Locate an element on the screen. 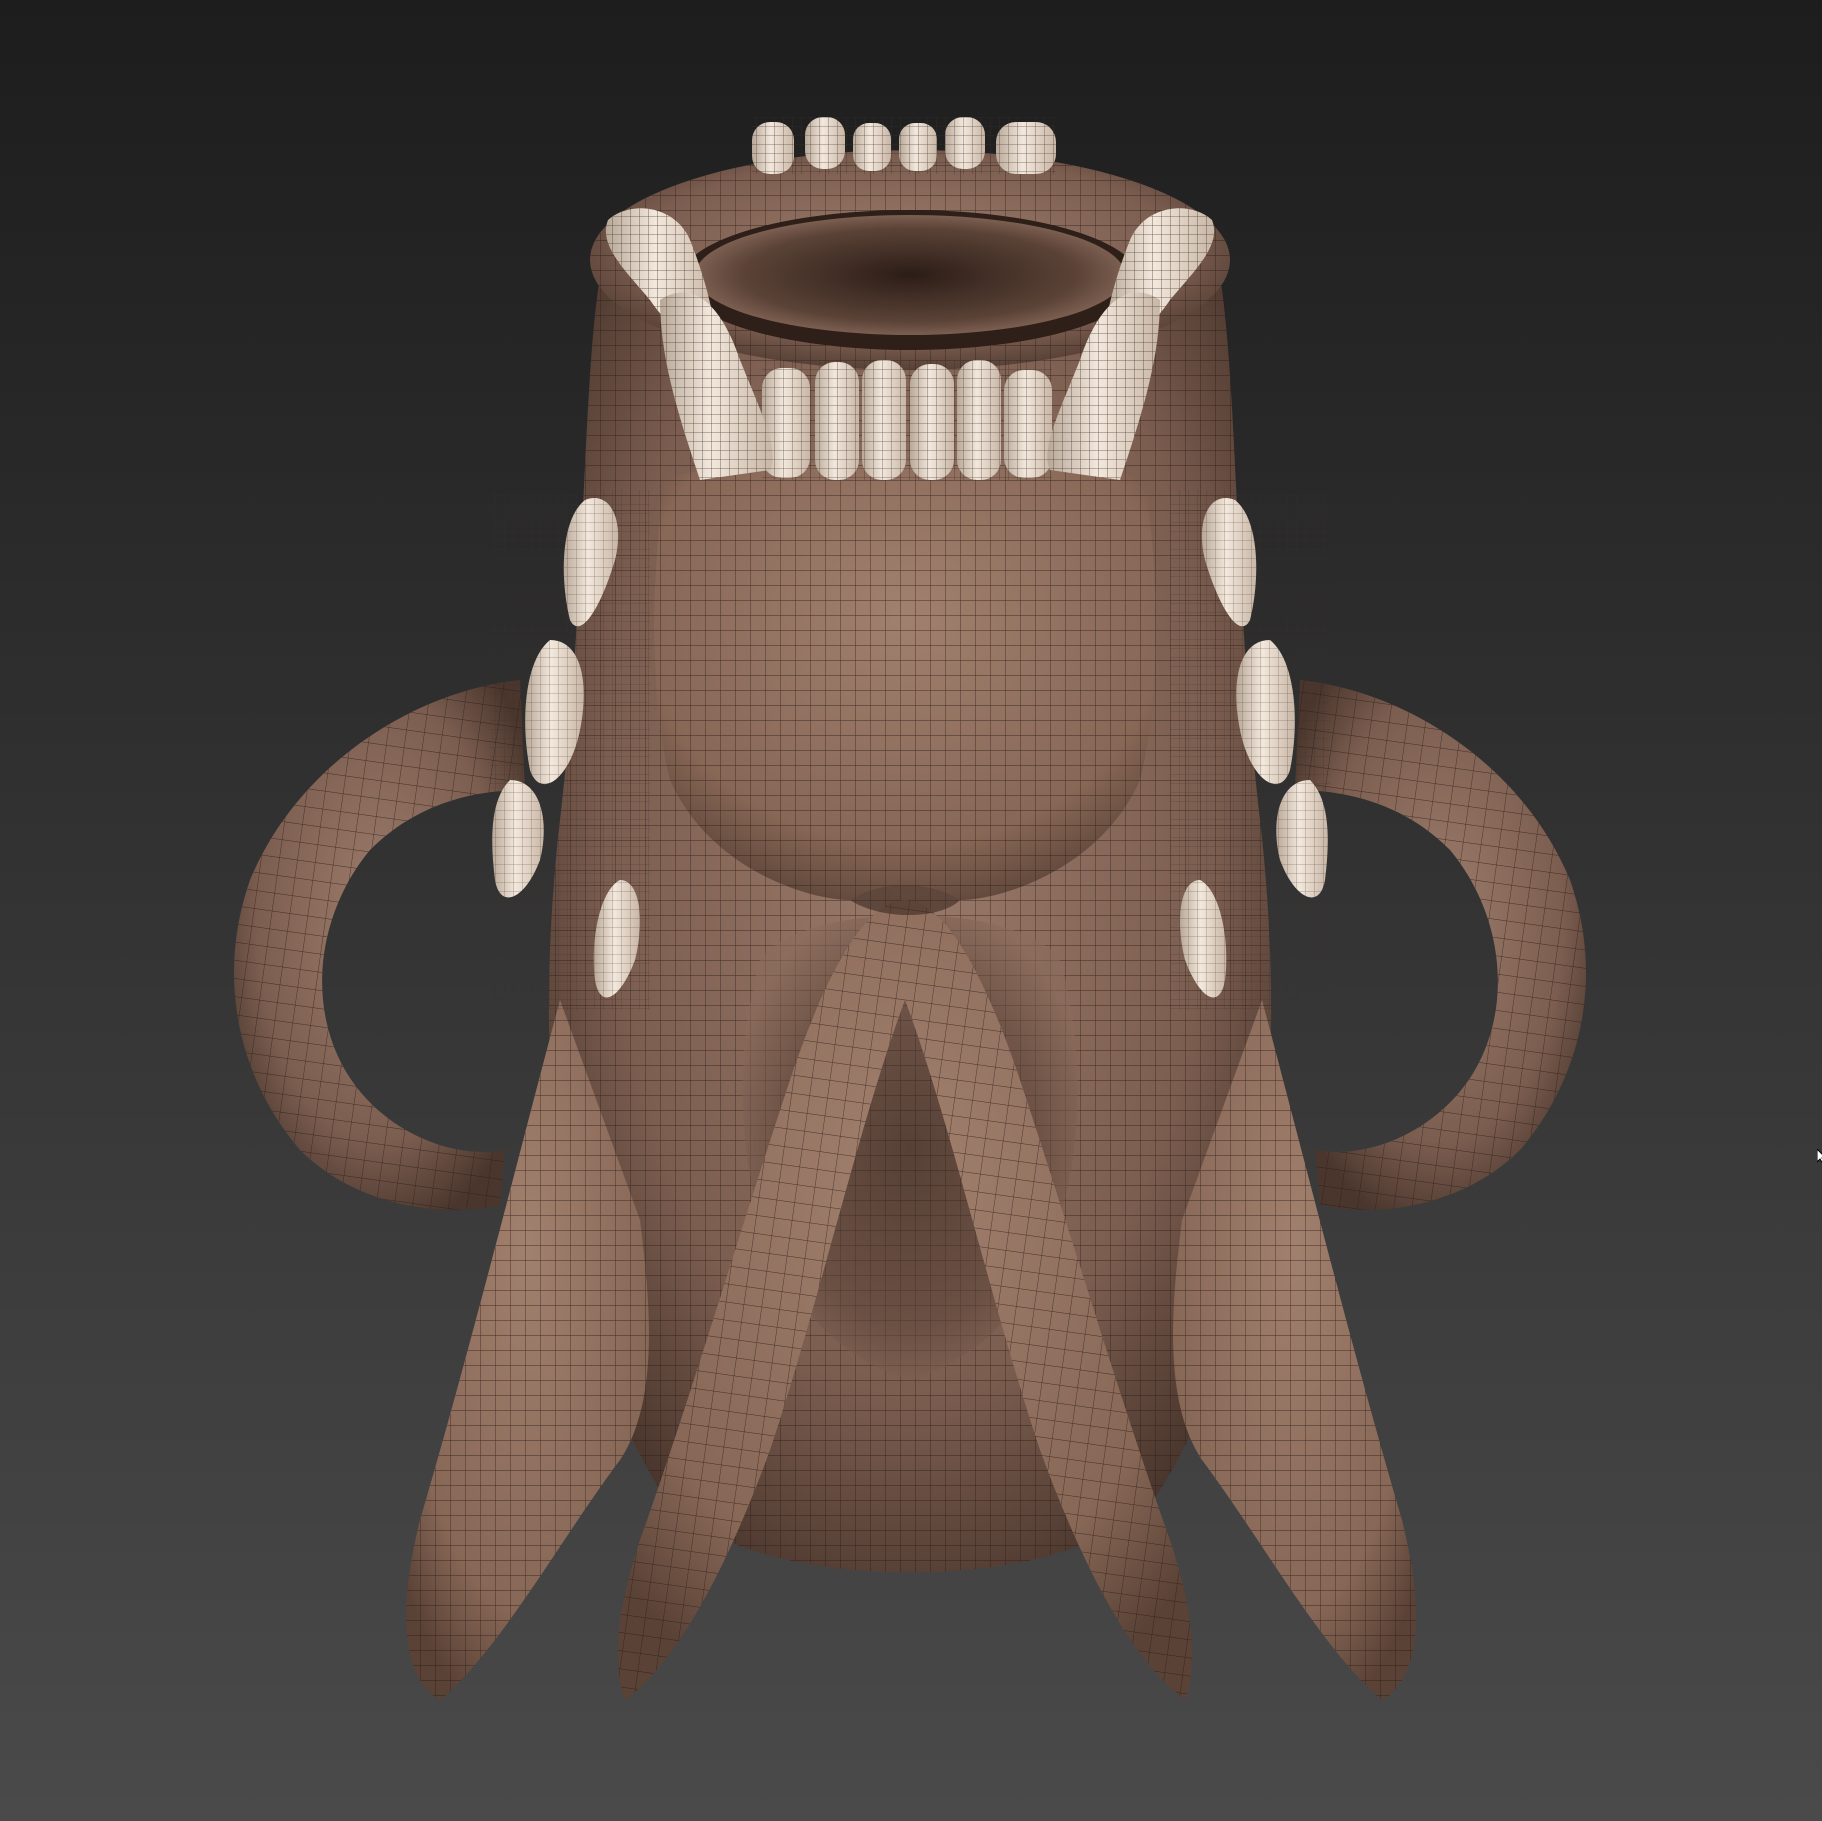  arrow-cursor-icon is located at coordinates (1819, 1157).